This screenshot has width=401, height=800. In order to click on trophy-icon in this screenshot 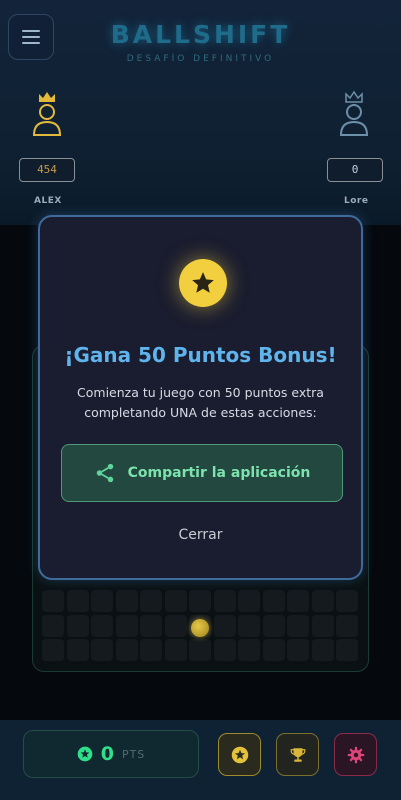, I will do `click(297, 754)`.